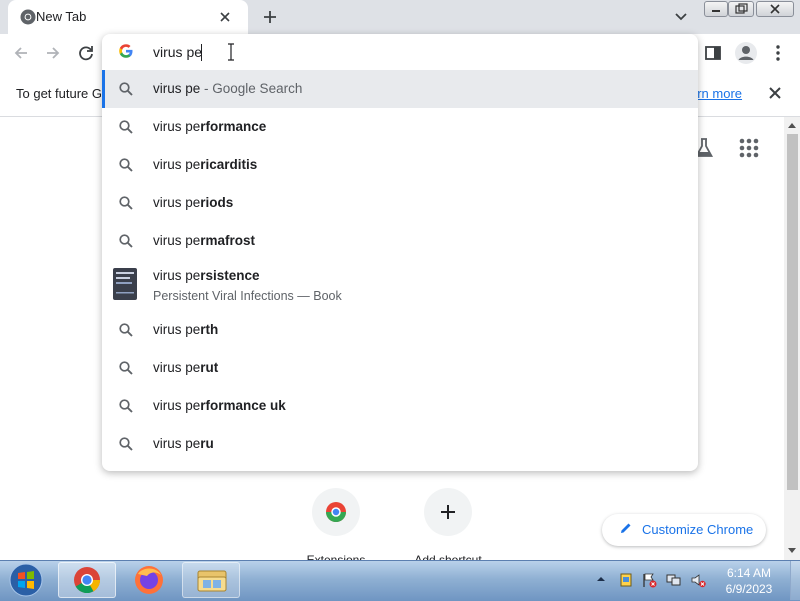 The height and width of the screenshot is (601, 800). What do you see at coordinates (205, 164) in the screenshot?
I see `suggestion-text: virus pericarditis` at bounding box center [205, 164].